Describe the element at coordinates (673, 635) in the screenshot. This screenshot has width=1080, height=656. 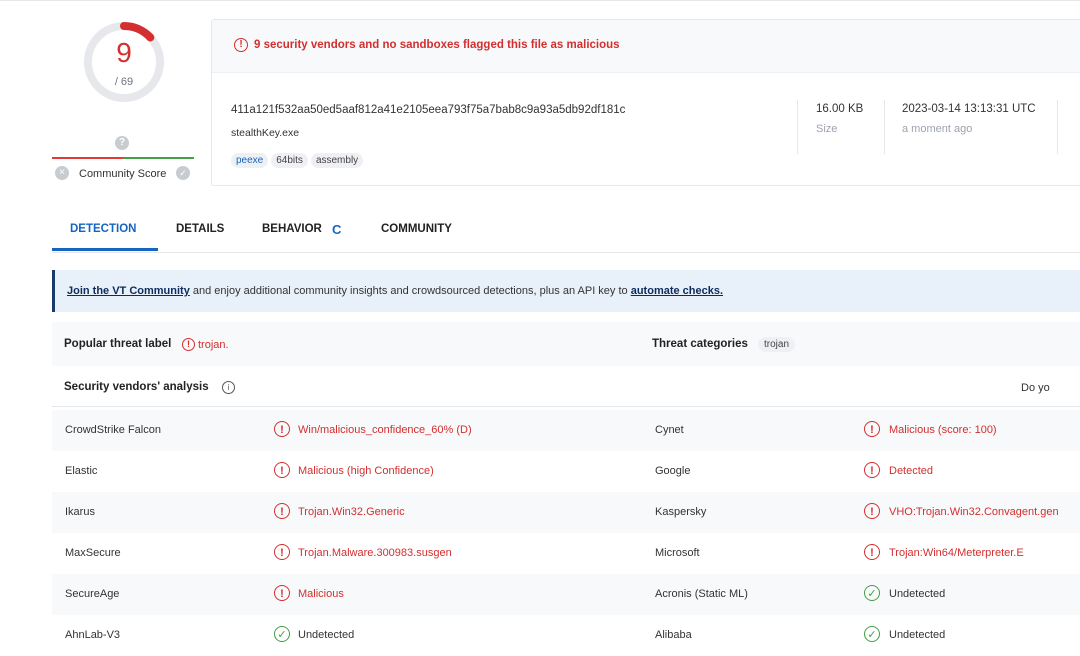
I see `vendor-name: Alibaba` at that location.